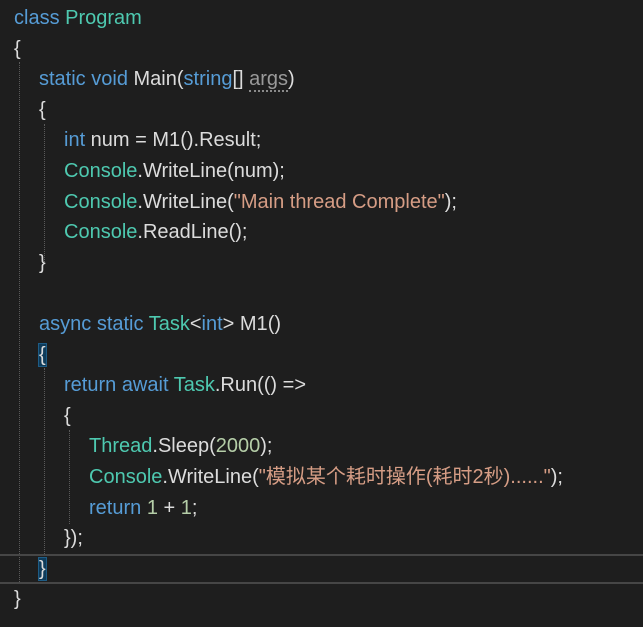  Describe the element at coordinates (208, 79) in the screenshot. I see `code-token: string` at that location.